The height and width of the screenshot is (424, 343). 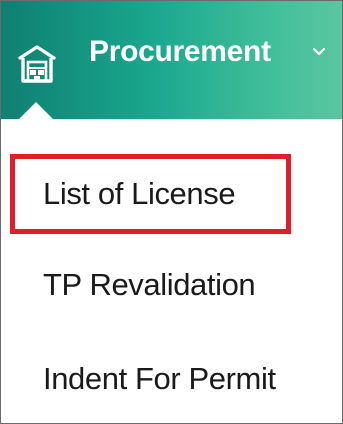 What do you see at coordinates (139, 194) in the screenshot?
I see `menu-item-list-of-license: List of License` at bounding box center [139, 194].